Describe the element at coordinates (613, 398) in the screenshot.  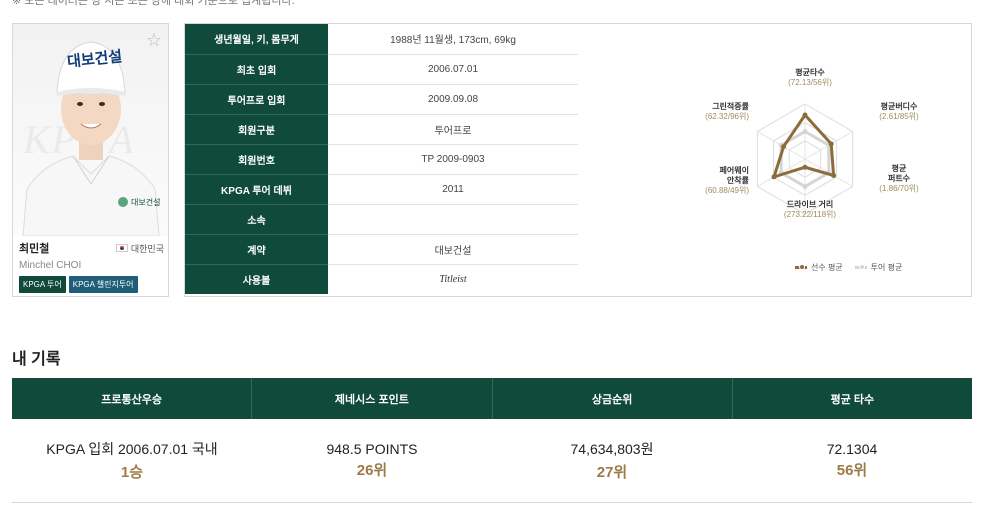
I see `records-header-prize-rank: 상금순위` at that location.